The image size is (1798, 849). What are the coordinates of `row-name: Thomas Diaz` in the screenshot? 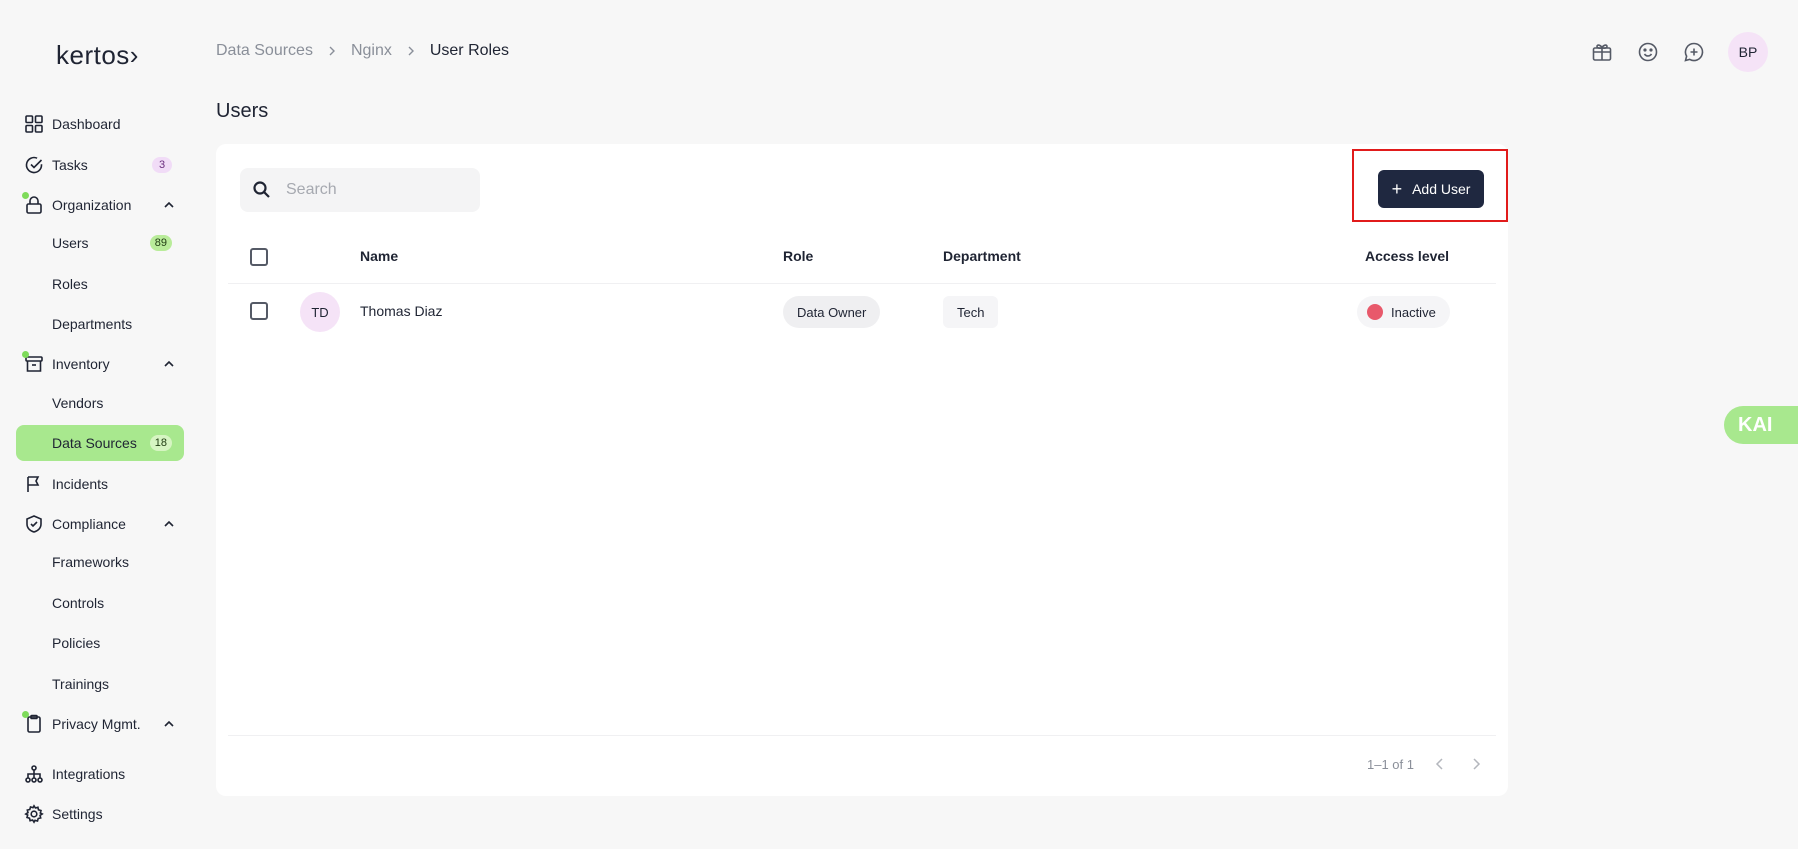 It's located at (401, 311).